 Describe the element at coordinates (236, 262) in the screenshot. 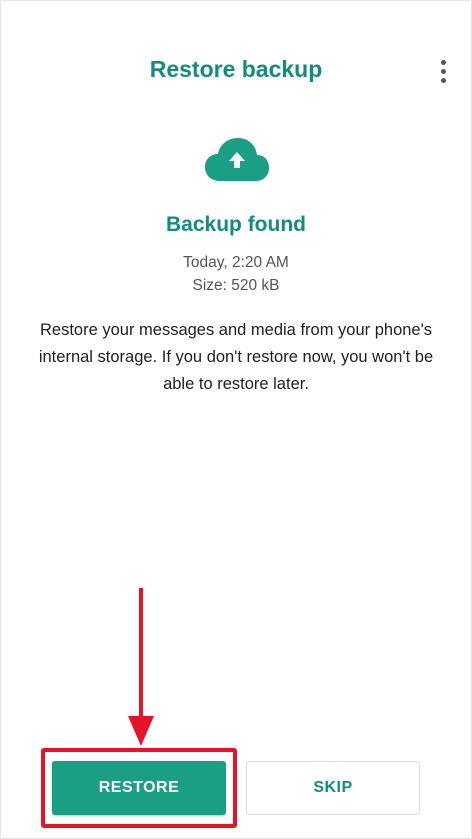

I see `backup-time: Today, 2:20 AM` at that location.